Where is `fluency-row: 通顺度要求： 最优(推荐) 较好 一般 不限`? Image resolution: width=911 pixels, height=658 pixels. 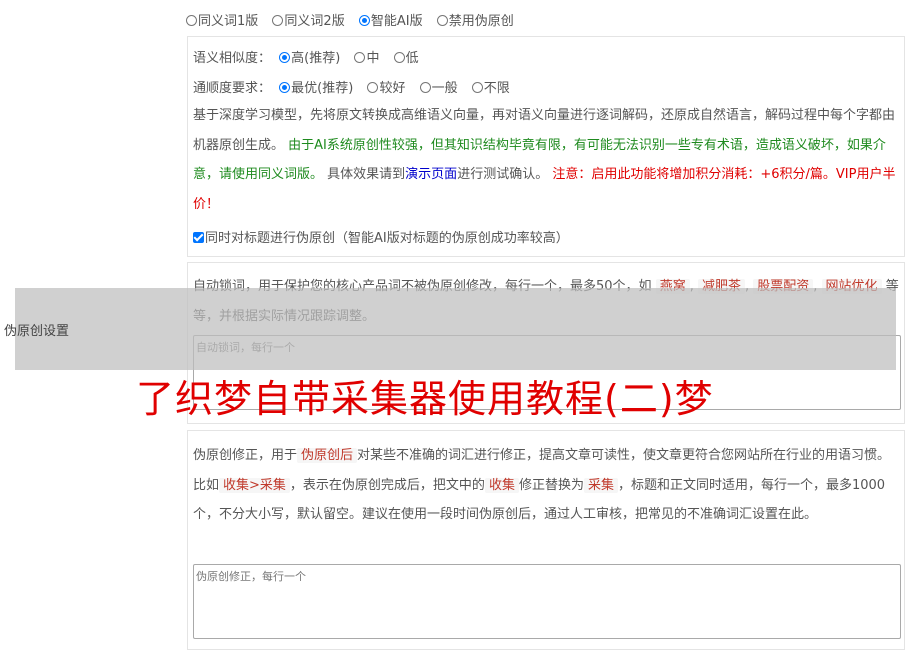
fluency-row: 通顺度要求： 最优(推荐) 较好 一般 不限 is located at coordinates (356, 86).